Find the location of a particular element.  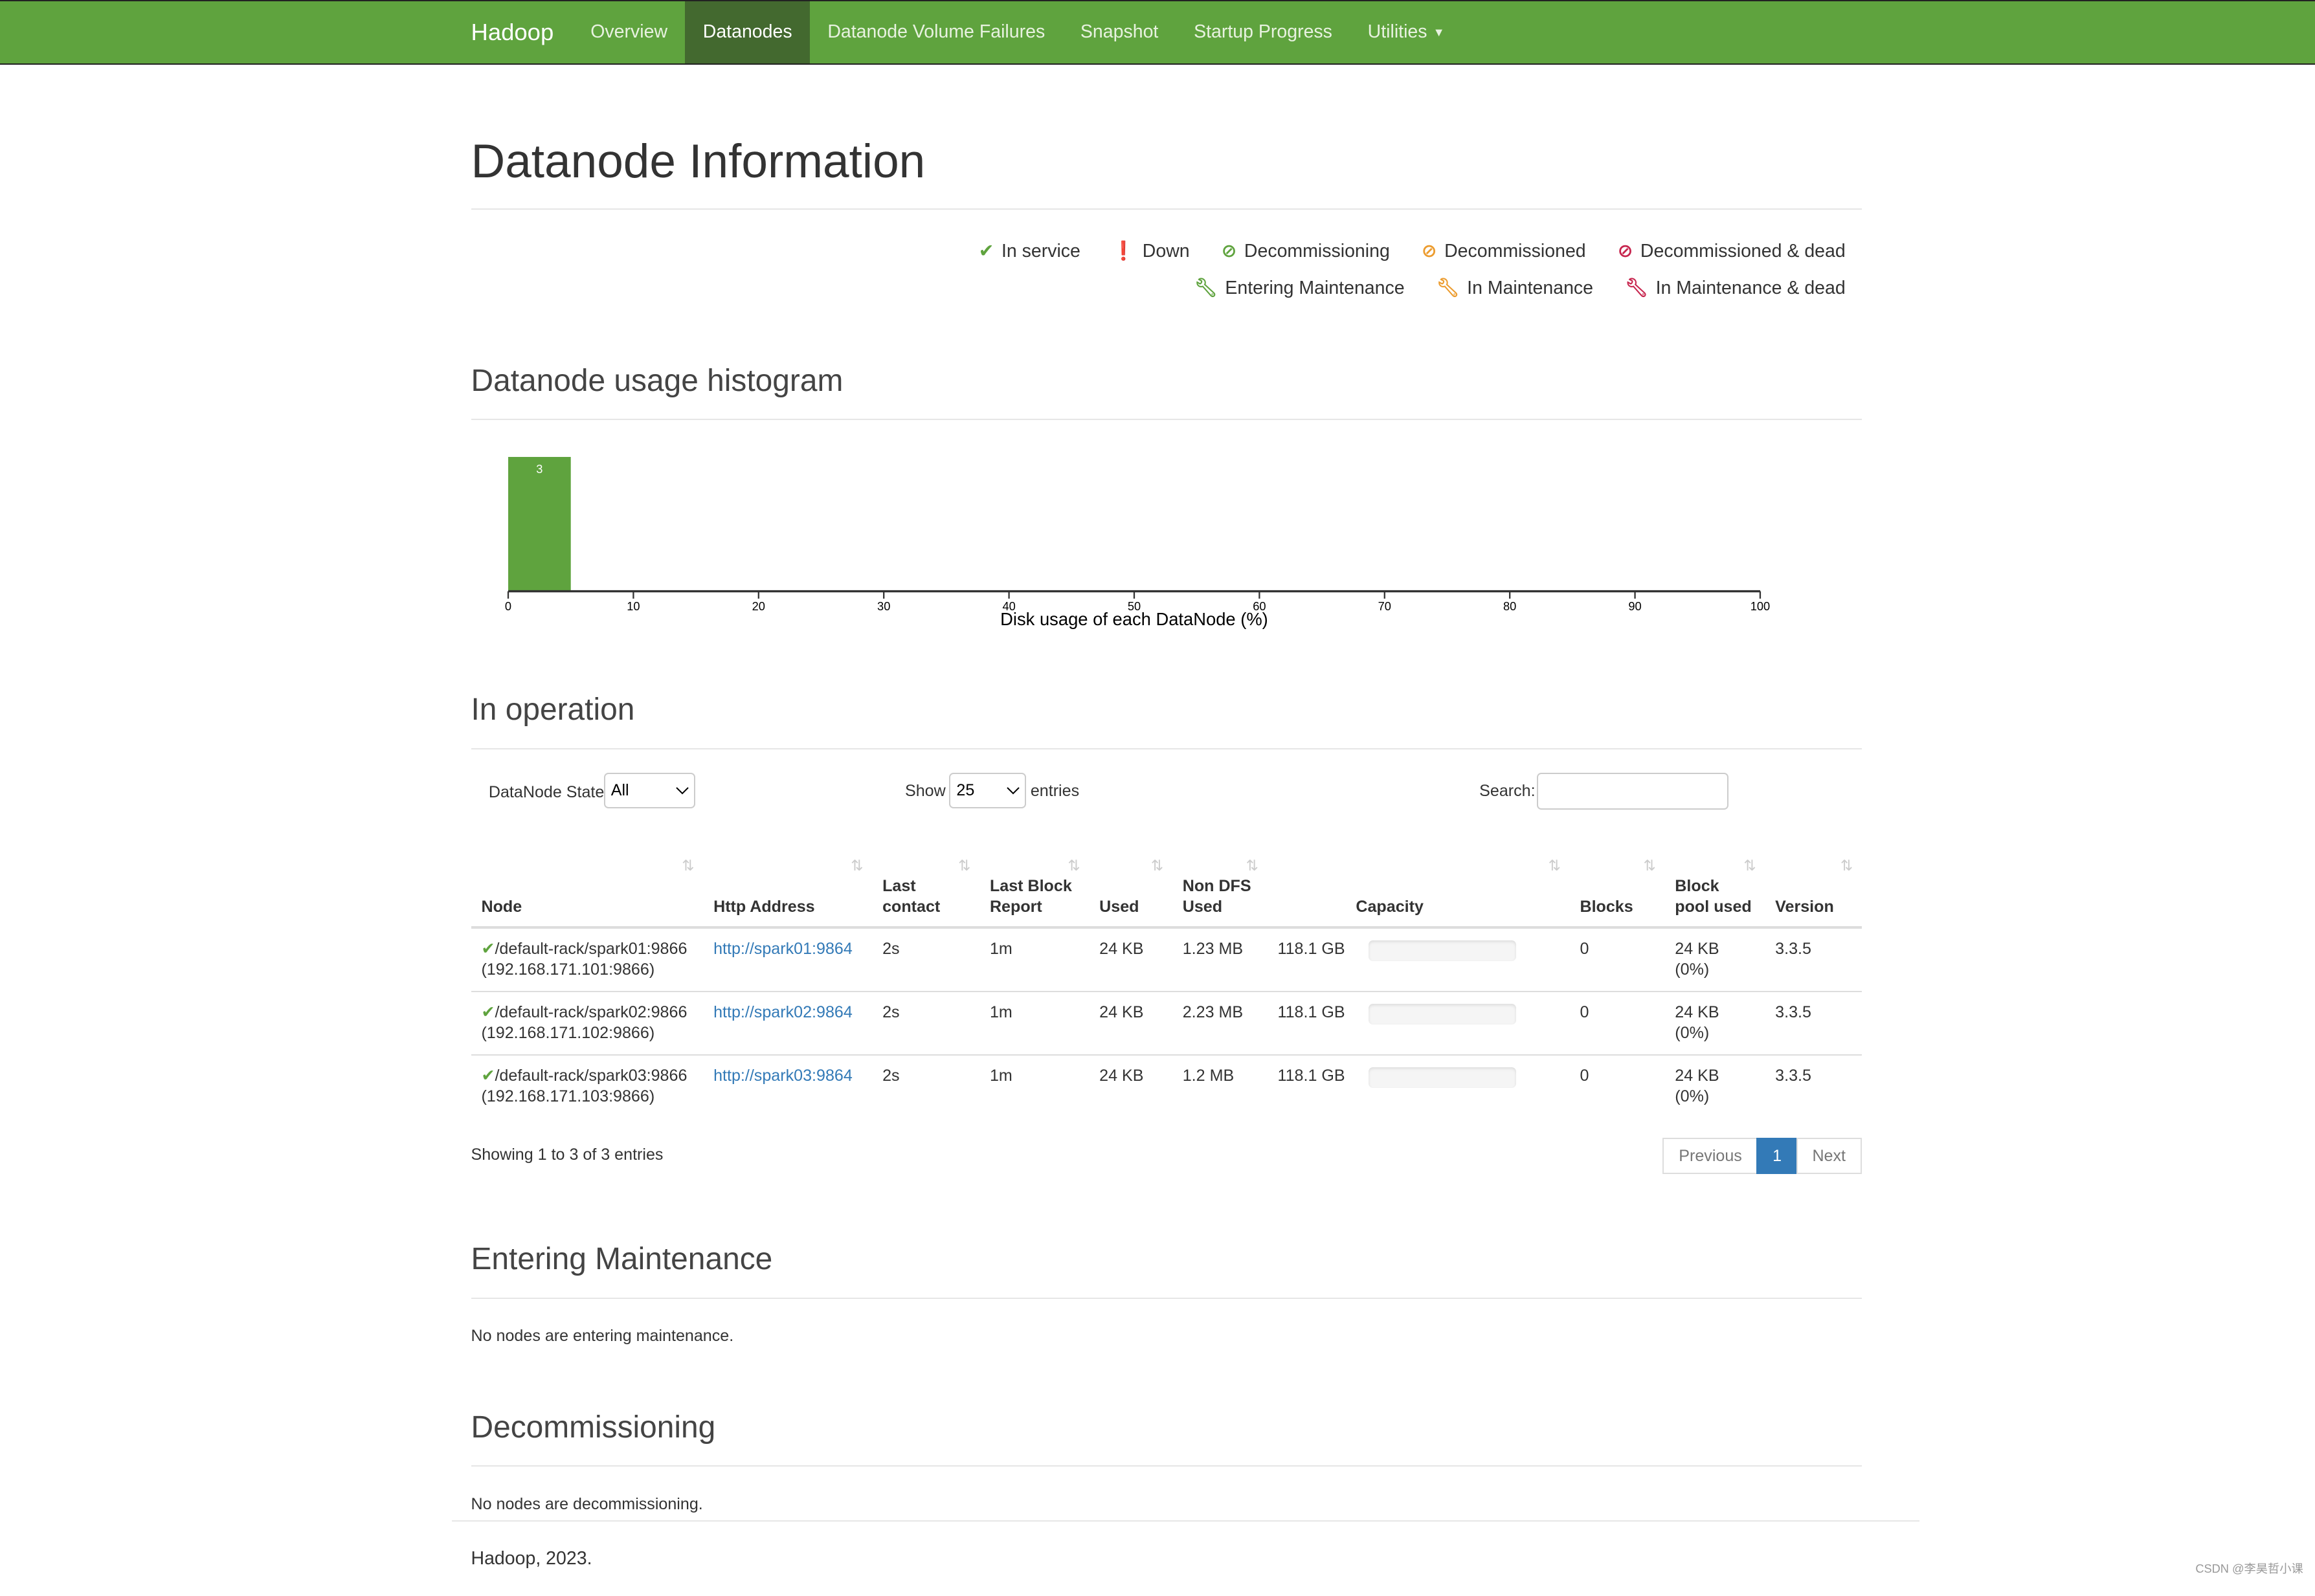

entering-maintenance-text: No nodes are entering maintenance. is located at coordinates (602, 1337).